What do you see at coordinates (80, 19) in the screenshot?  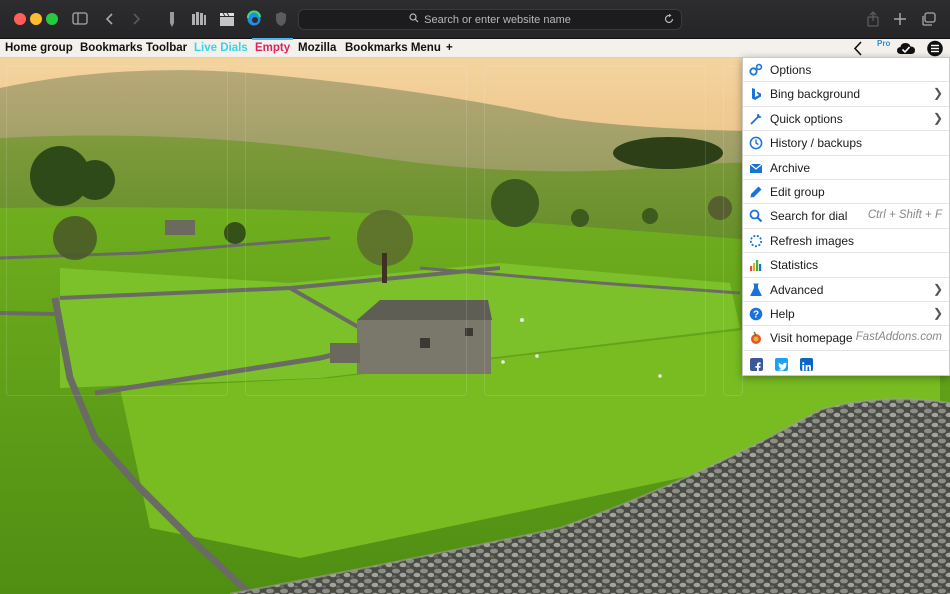 I see `sidebar-toggle-icon` at bounding box center [80, 19].